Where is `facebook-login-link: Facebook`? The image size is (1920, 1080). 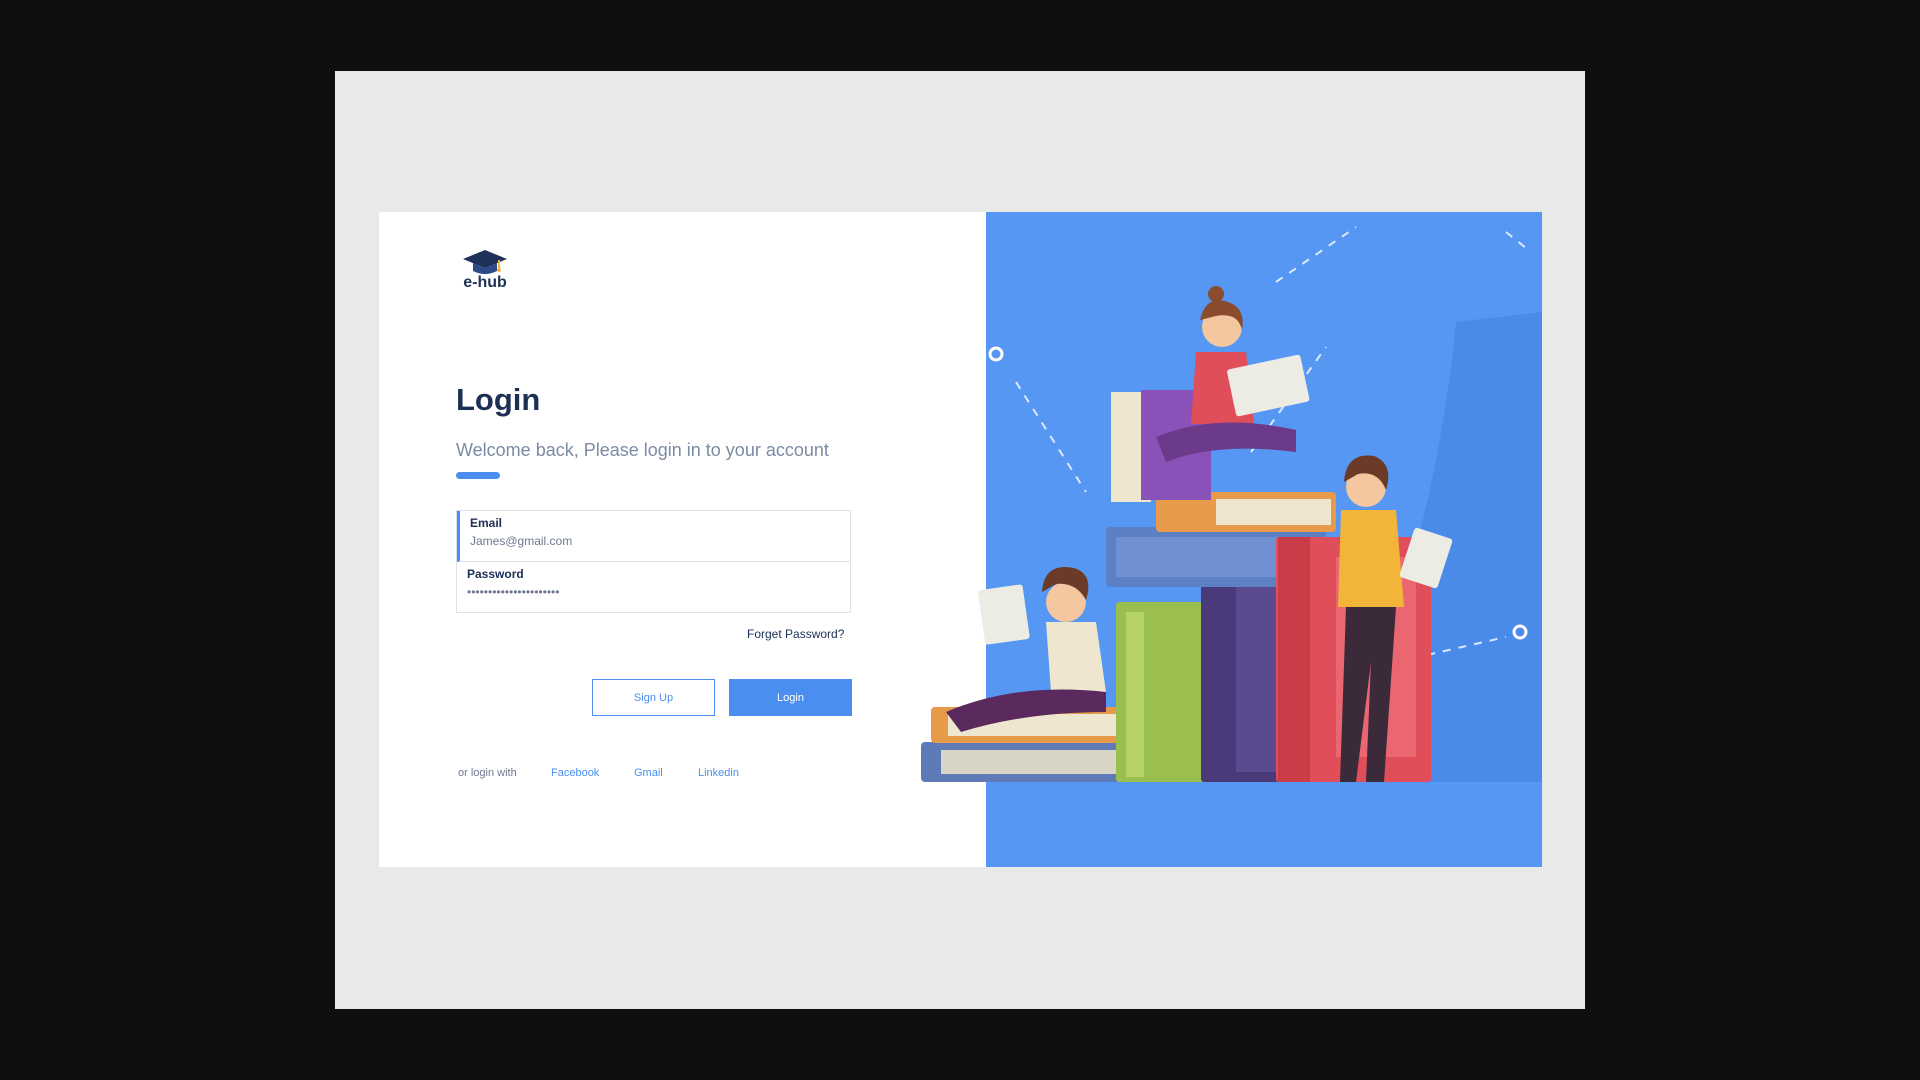
facebook-login-link: Facebook is located at coordinates (575, 773).